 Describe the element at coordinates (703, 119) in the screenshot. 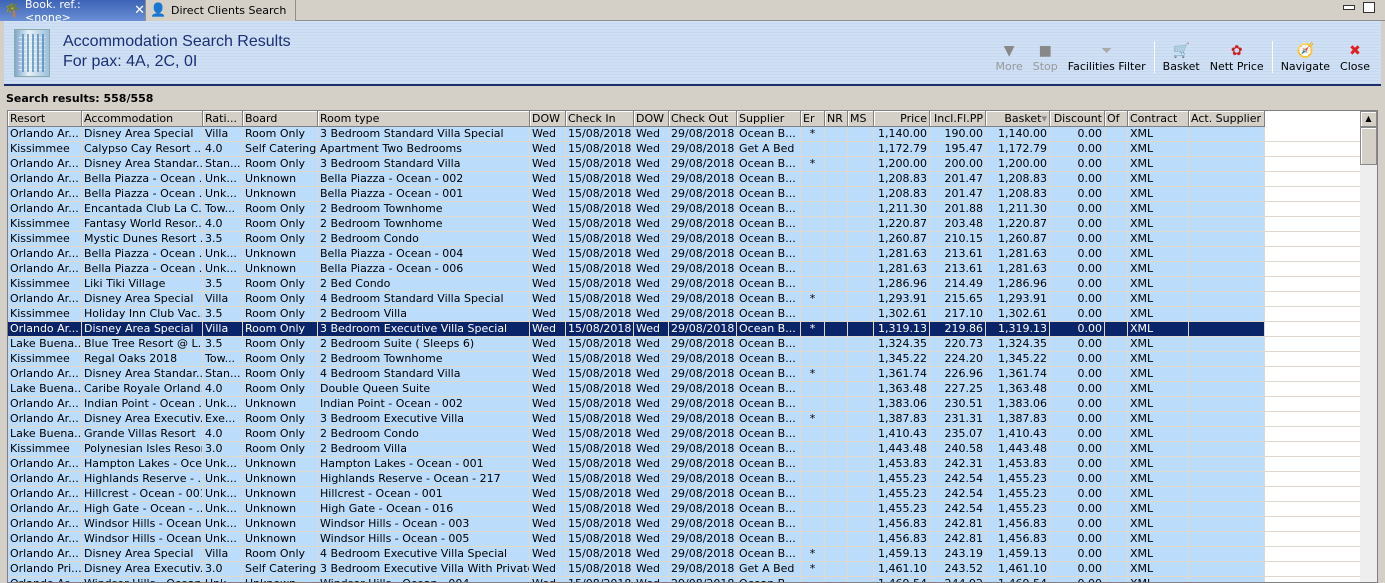

I see `column-header-check-out: Check Out` at that location.